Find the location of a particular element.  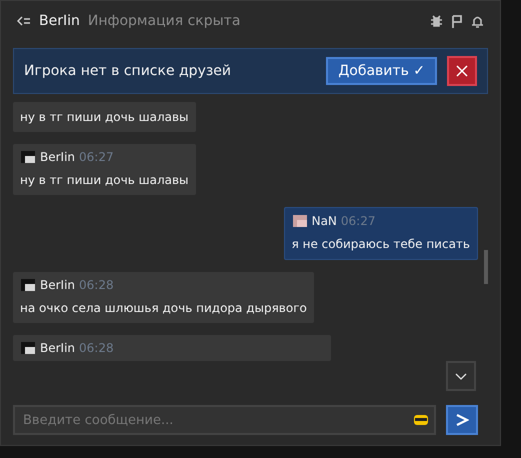

send-icon is located at coordinates (462, 420).